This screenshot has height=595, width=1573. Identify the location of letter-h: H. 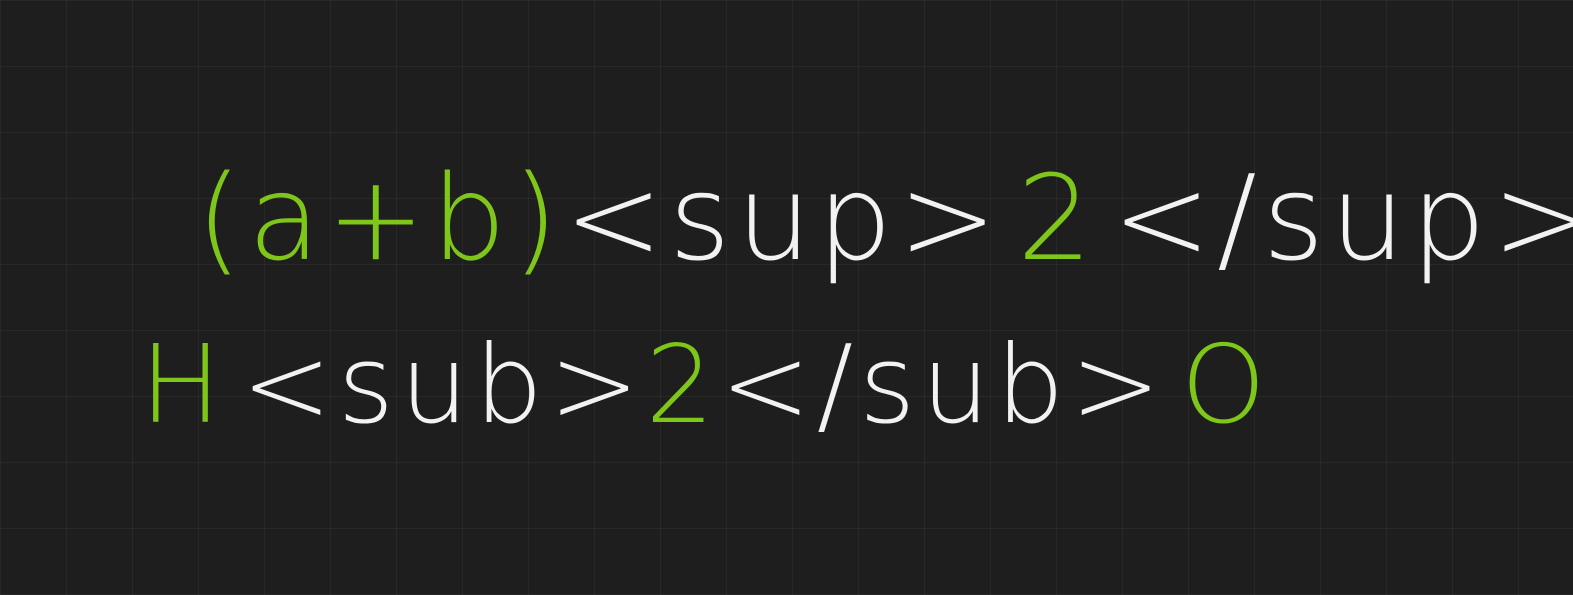
(184, 385).